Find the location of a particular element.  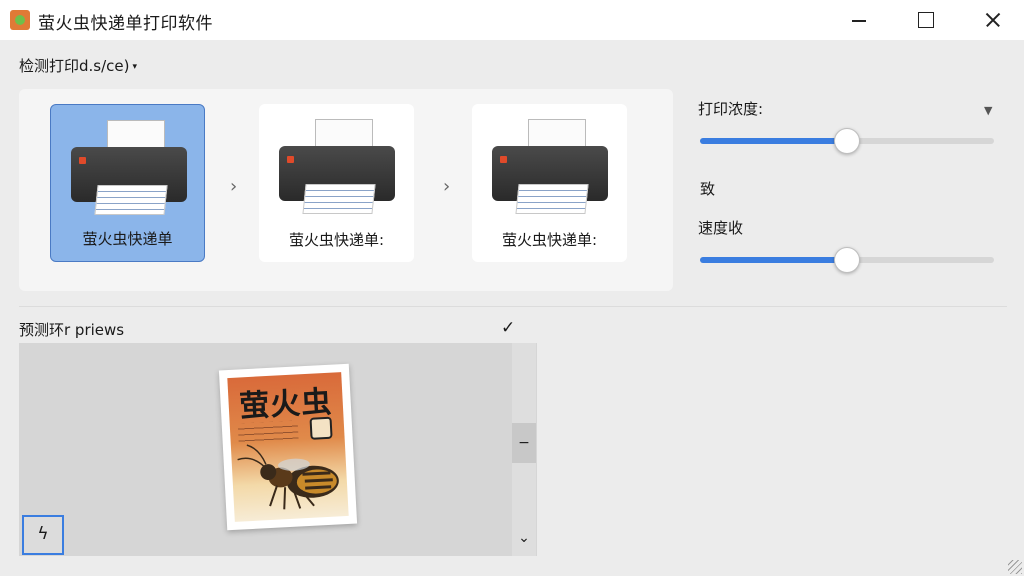

density-slider-thumb is located at coordinates (847, 141).